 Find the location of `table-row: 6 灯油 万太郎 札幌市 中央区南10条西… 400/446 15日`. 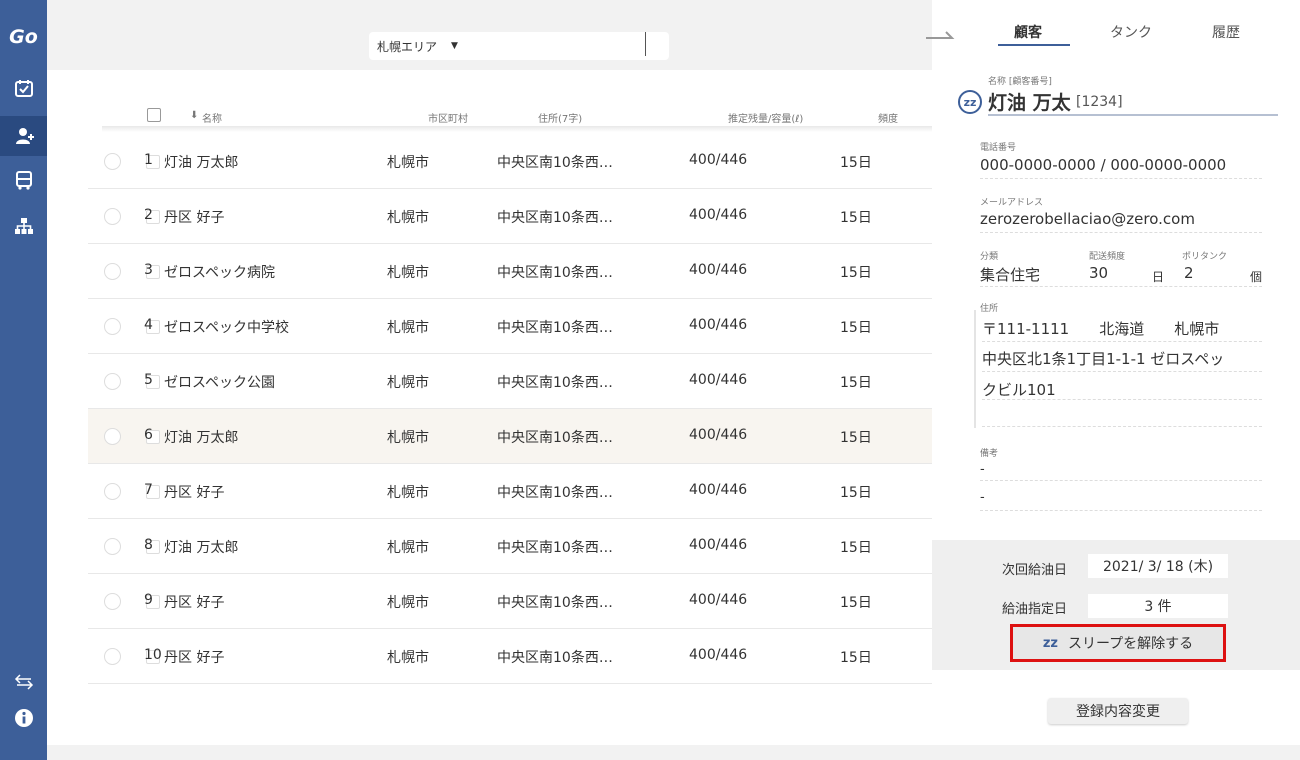

table-row: 6 灯油 万太郎 札幌市 中央区南10条西… 400/446 15日 is located at coordinates (510, 436).